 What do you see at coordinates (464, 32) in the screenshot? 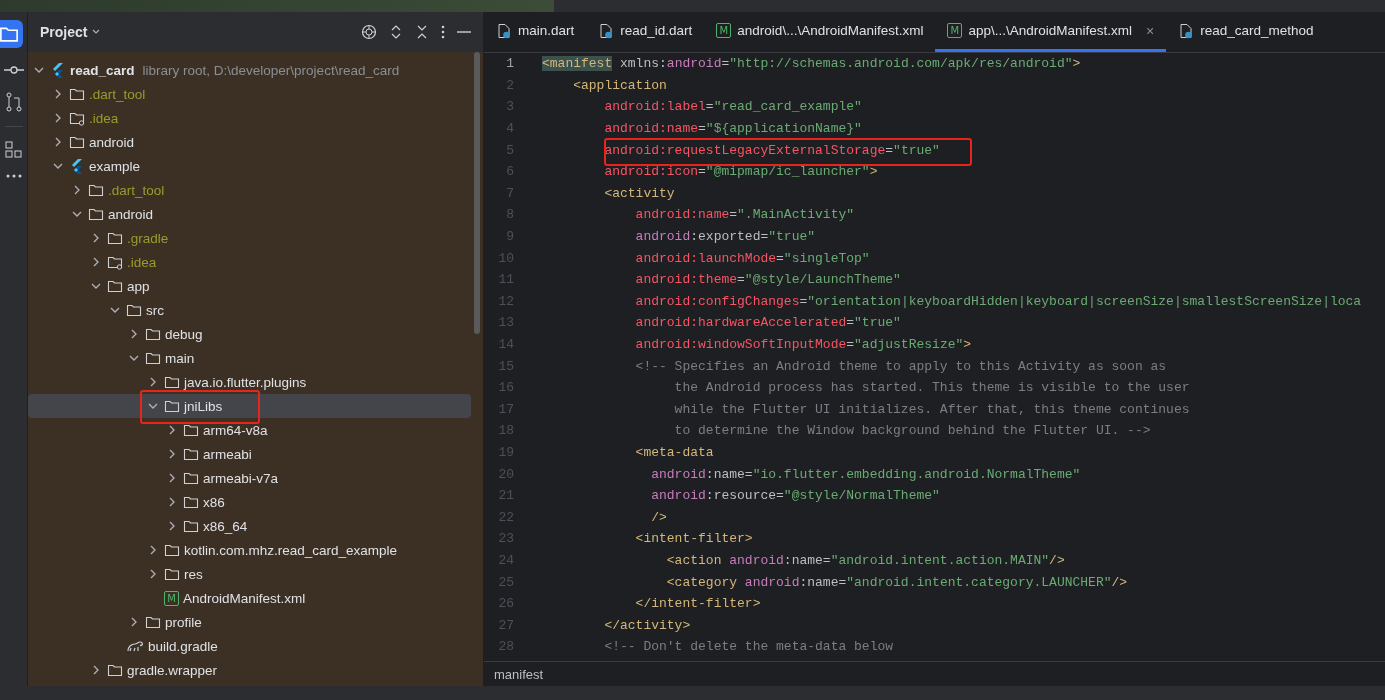
I see `minimize-icon` at bounding box center [464, 32].